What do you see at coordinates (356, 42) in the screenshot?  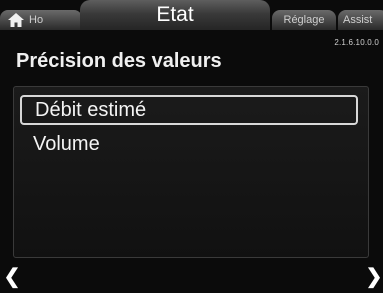 I see `version-label: 2.1.6.10.0.0` at bounding box center [356, 42].